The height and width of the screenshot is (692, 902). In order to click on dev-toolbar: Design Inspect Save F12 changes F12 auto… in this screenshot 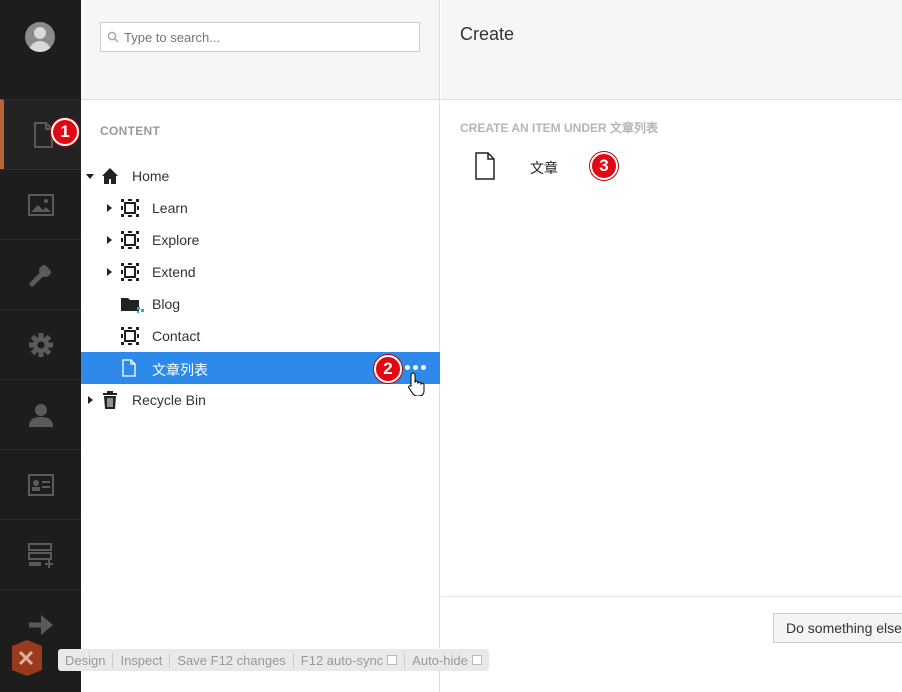, I will do `click(273, 660)`.